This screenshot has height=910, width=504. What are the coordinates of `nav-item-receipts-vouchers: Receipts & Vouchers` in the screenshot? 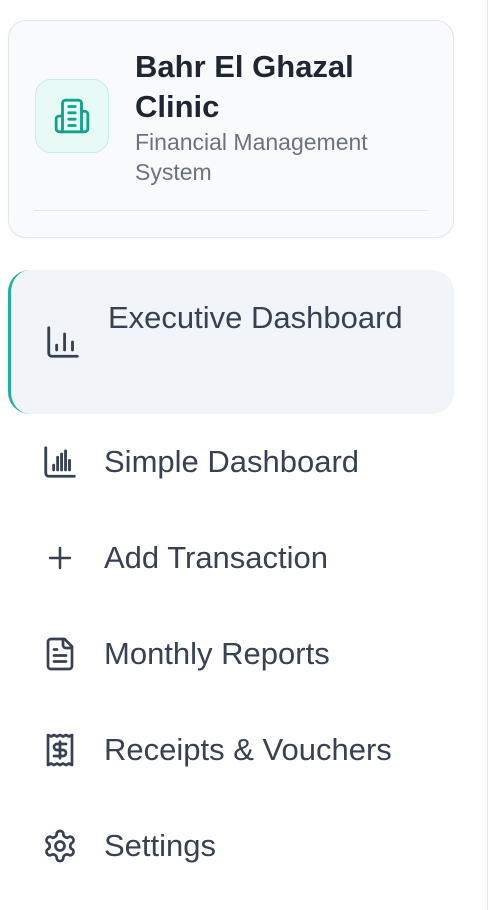 It's located at (231, 750).